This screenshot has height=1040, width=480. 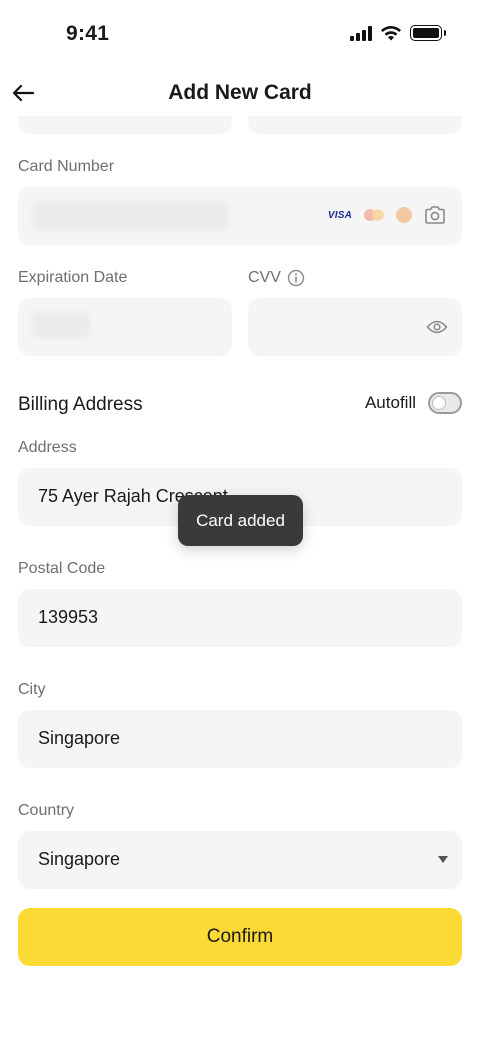 I want to click on country-label: Country, so click(x=46, y=810).